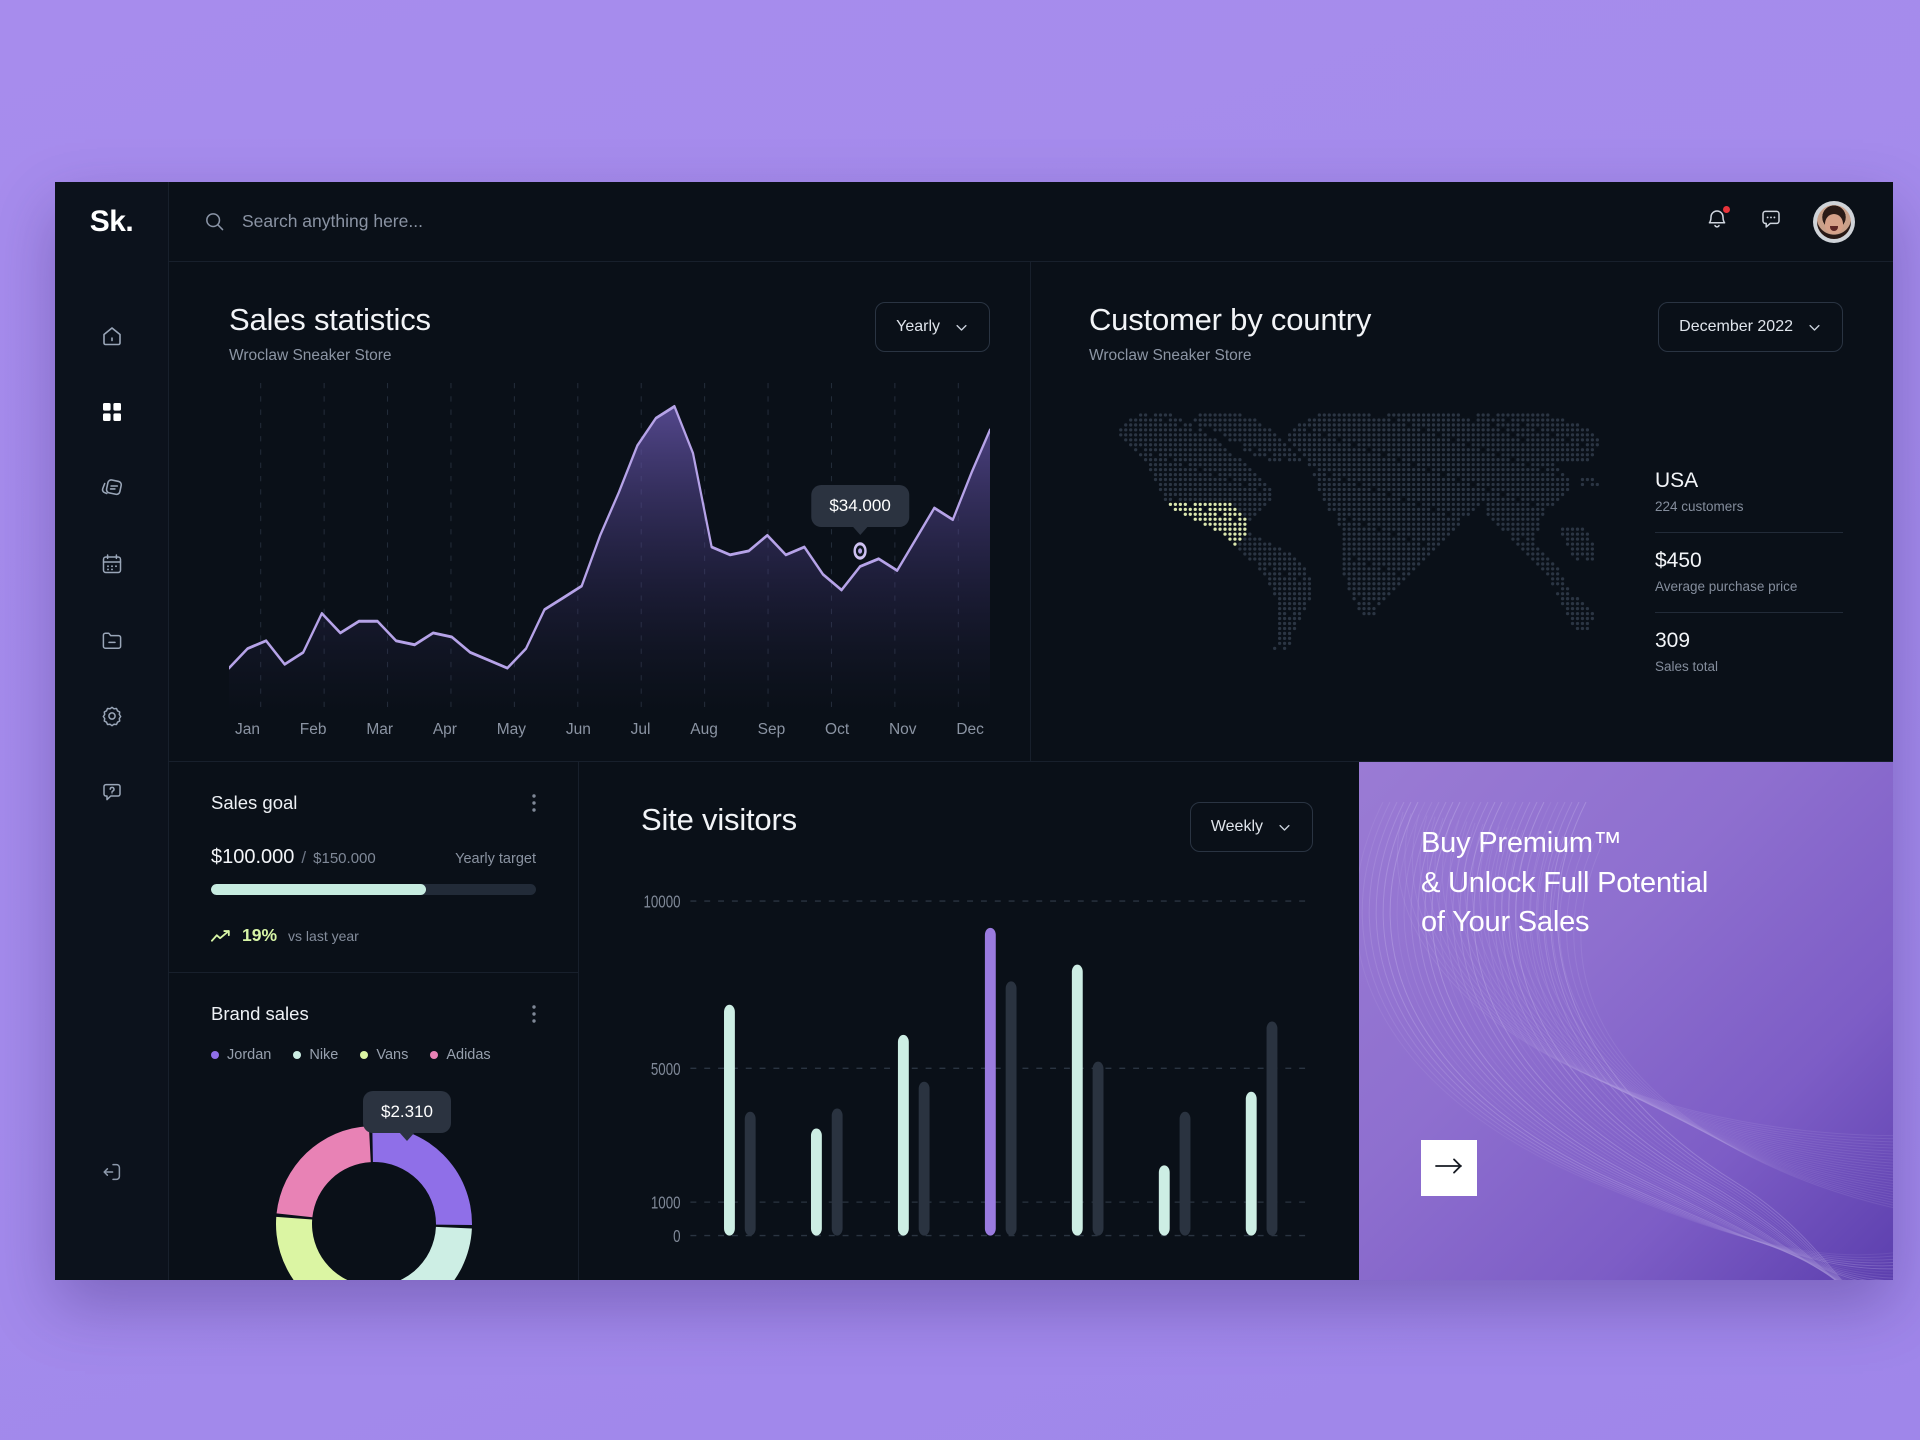  What do you see at coordinates (380, 729) in the screenshot?
I see `x-axis-label: Mar` at bounding box center [380, 729].